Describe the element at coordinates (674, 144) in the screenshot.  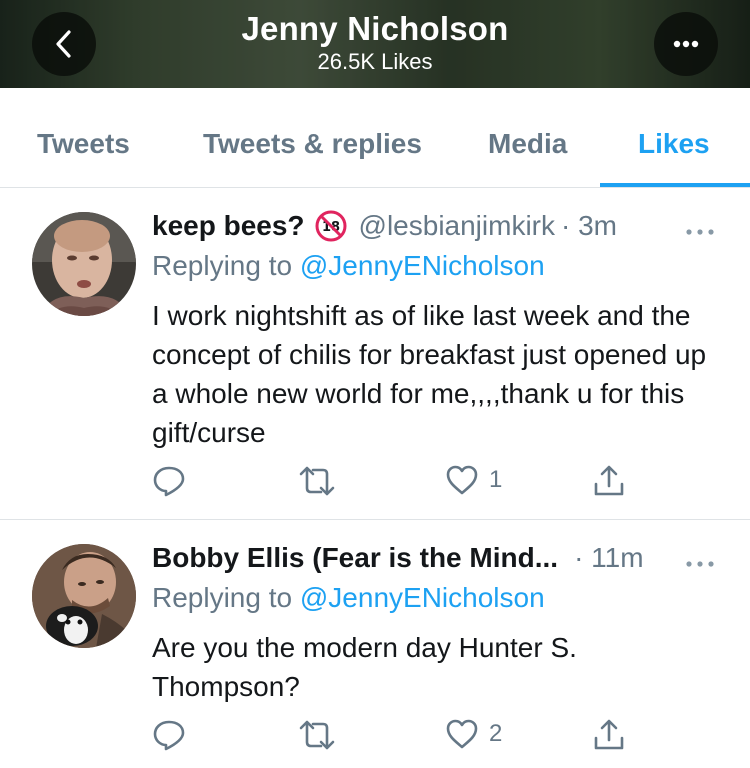
I see `tab-likes: Likes` at that location.